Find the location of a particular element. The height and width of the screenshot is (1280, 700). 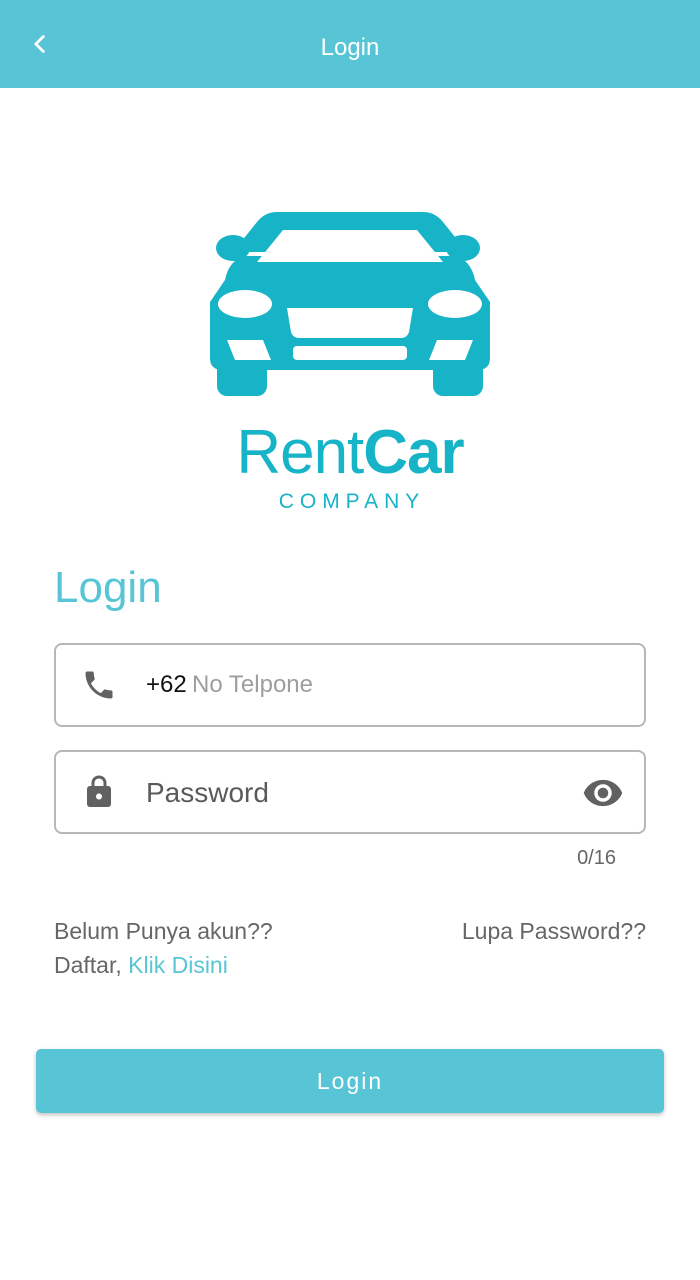

eye-icon is located at coordinates (603, 793).